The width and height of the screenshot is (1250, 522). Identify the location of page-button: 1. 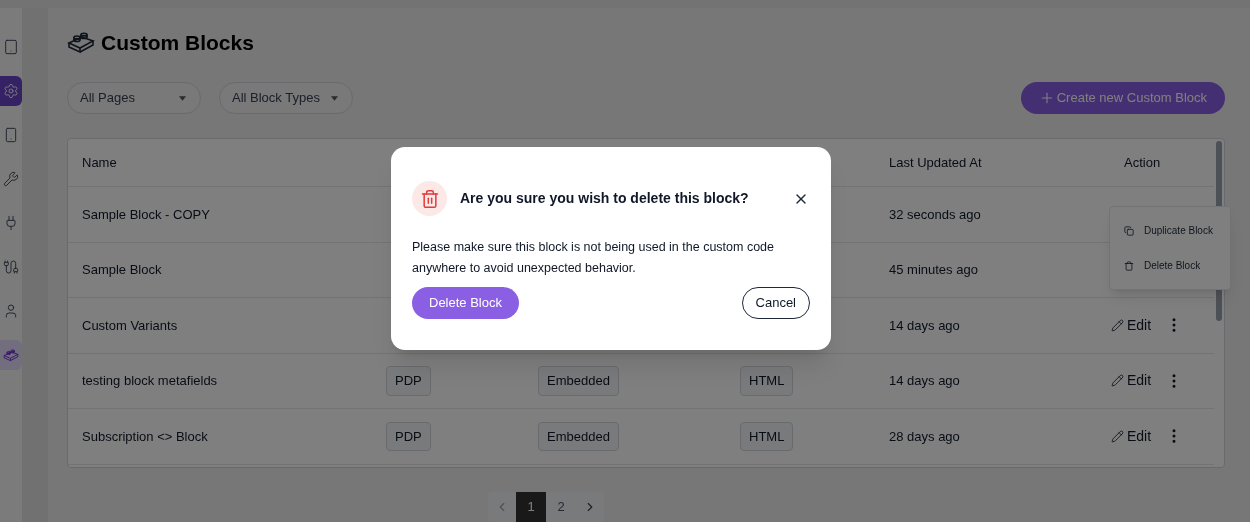
(531, 507).